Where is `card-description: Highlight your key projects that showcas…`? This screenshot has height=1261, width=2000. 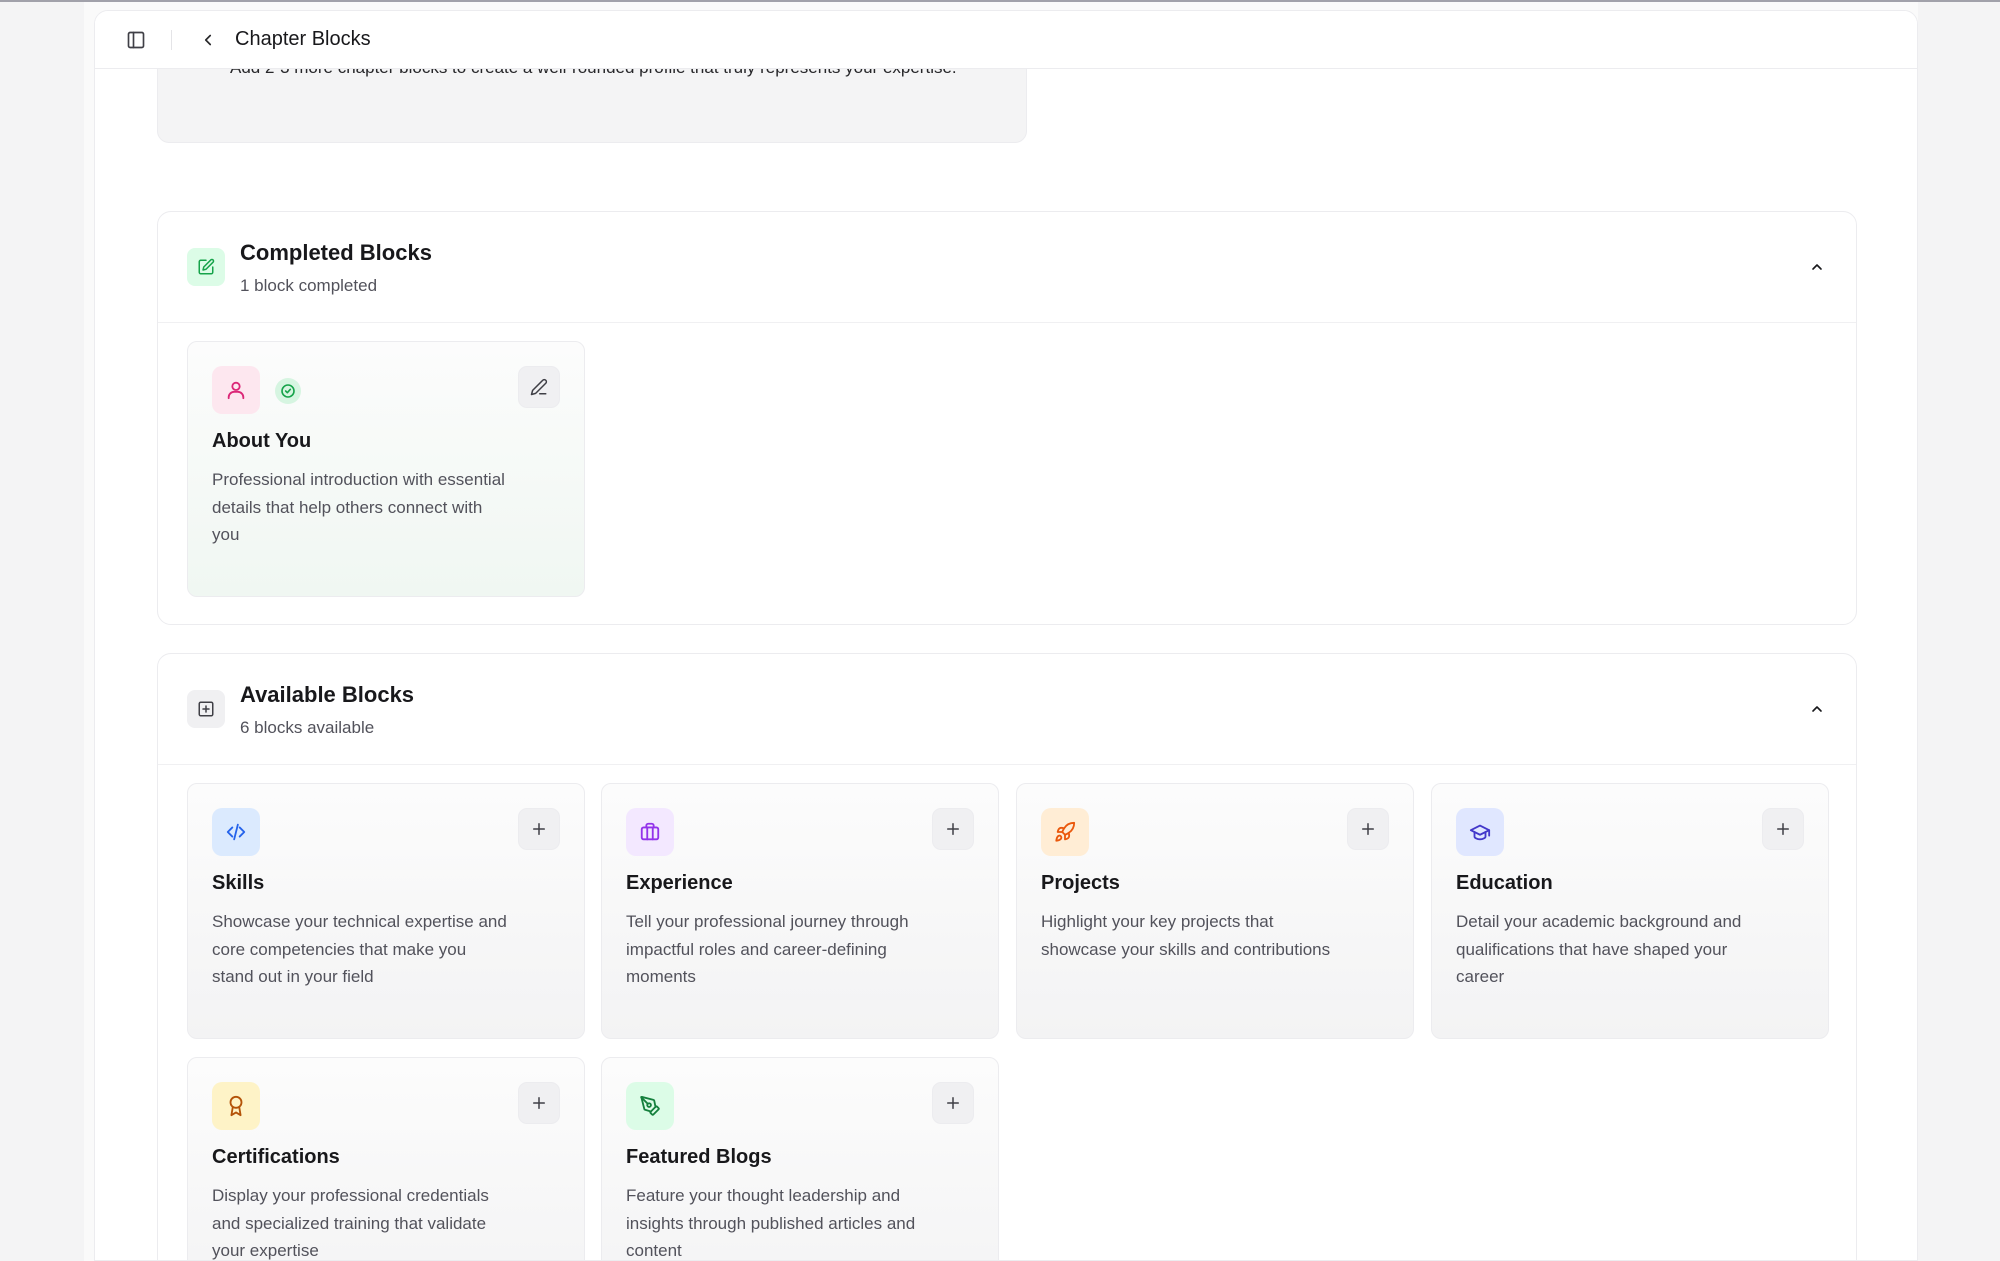
card-description: Highlight your key projects that showcas… is located at coordinates (1186, 935).